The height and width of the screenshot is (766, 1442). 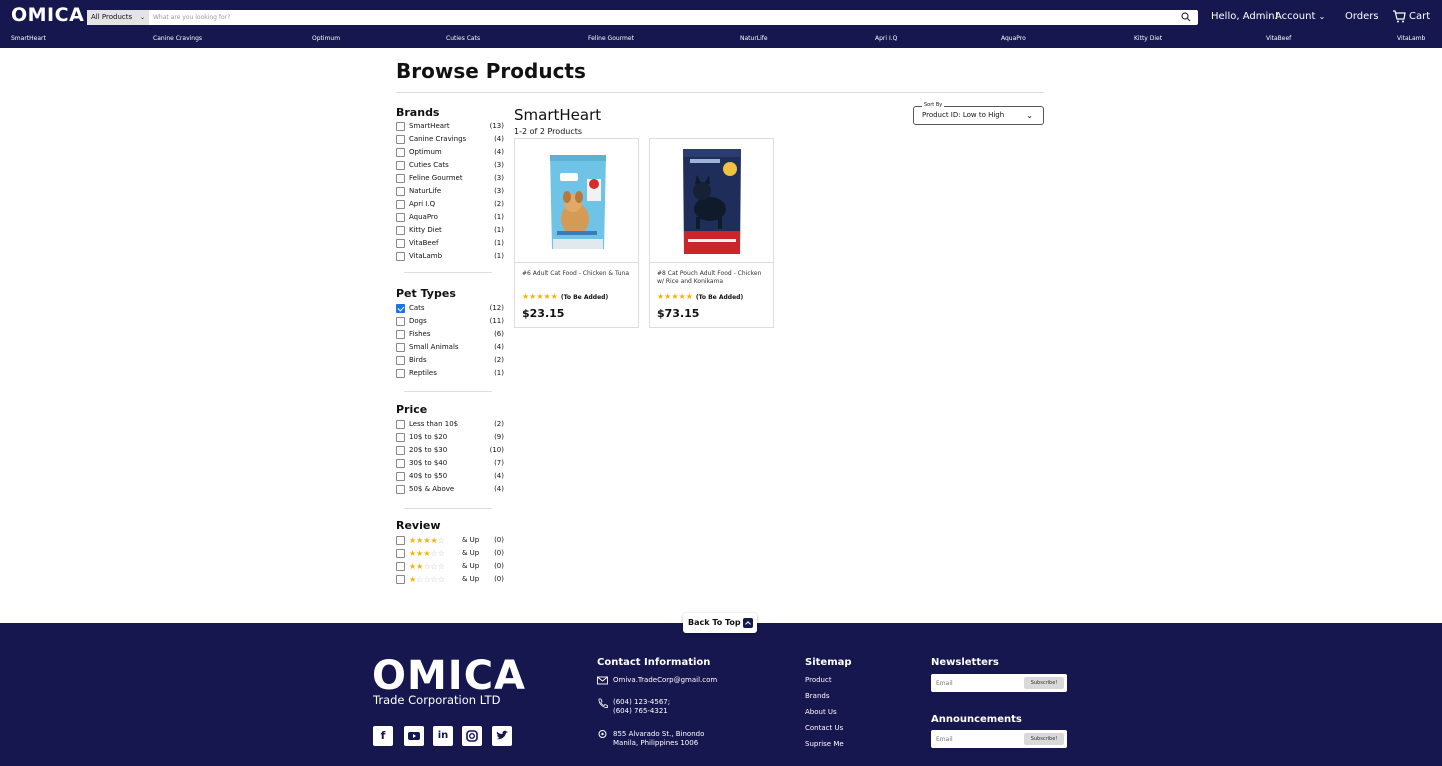 What do you see at coordinates (450, 126) in the screenshot?
I see `filter-option: SmartHeart (13)` at bounding box center [450, 126].